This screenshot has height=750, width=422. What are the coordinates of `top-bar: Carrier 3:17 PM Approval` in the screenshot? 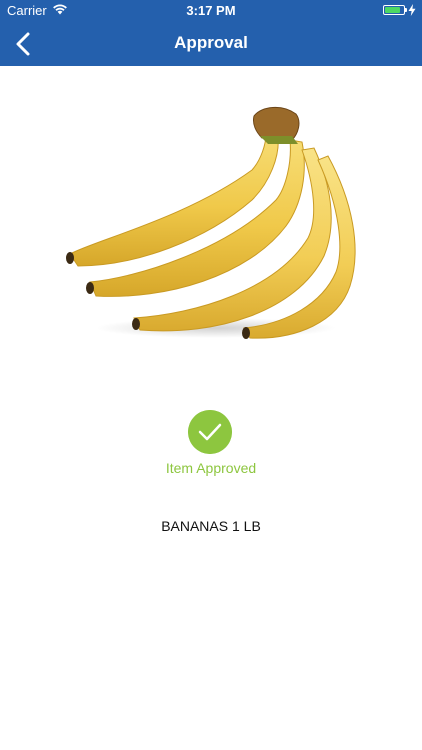 It's located at (211, 33).